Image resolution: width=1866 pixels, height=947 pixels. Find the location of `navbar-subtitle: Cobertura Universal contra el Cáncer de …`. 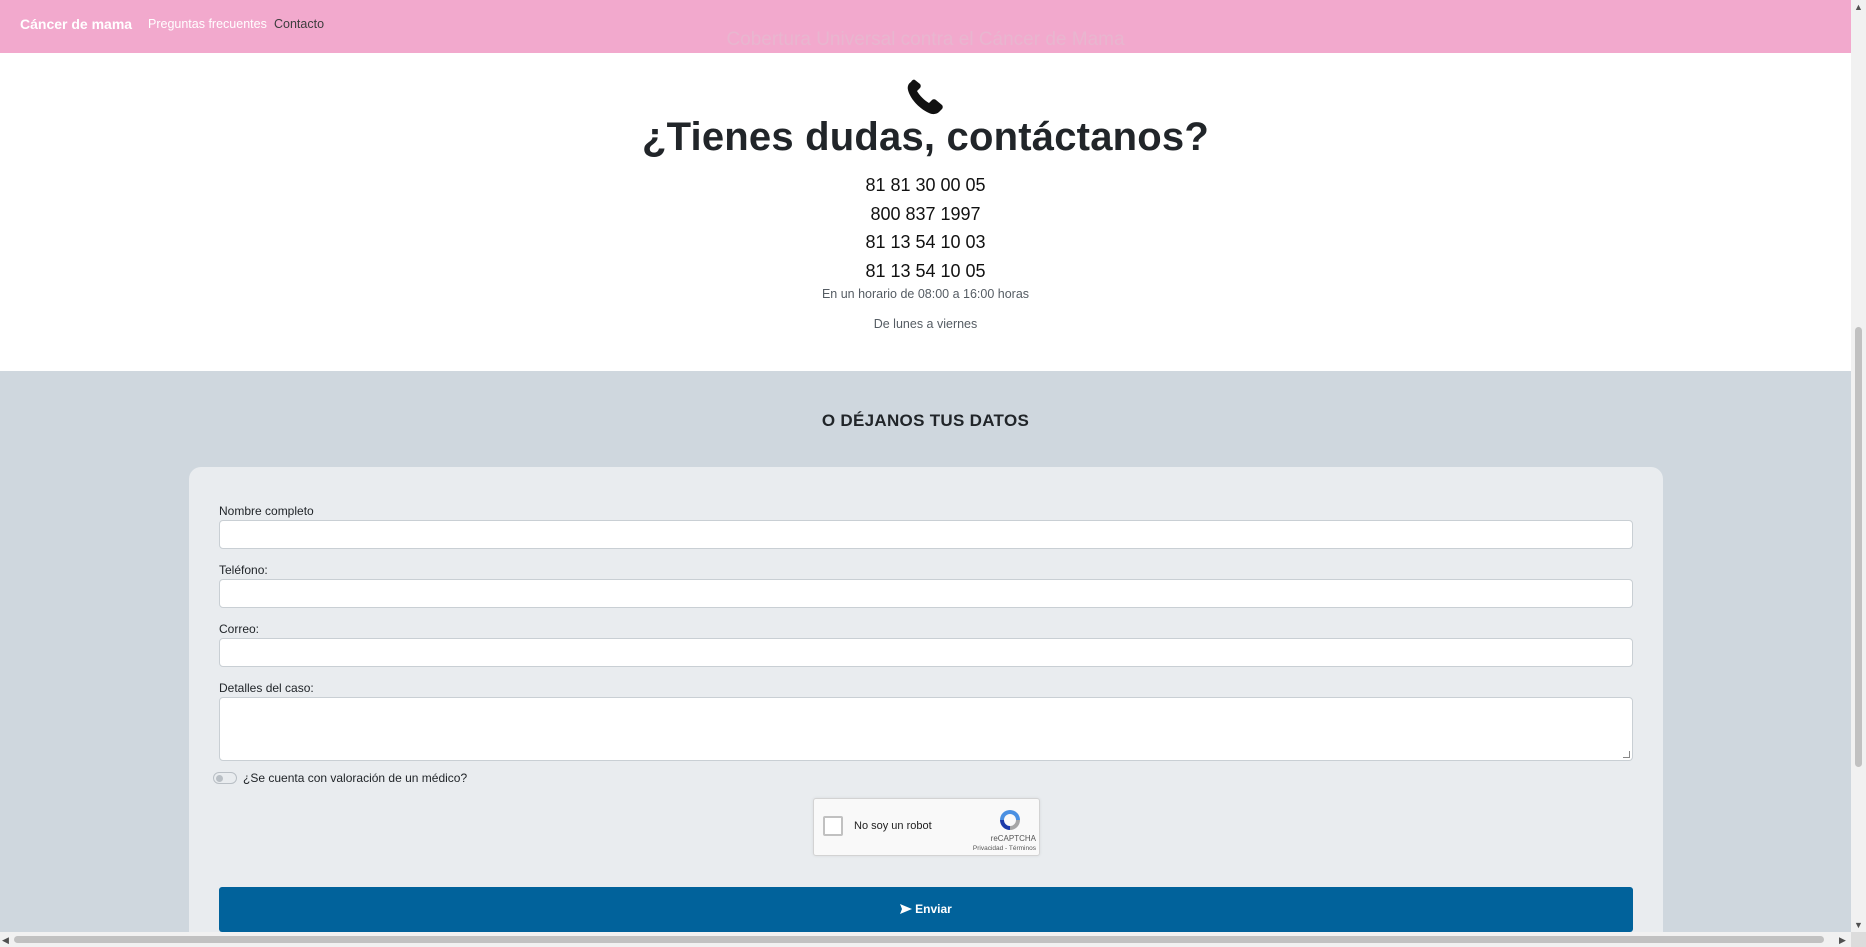

navbar-subtitle: Cobertura Universal contra el Cáncer de … is located at coordinates (925, 39).